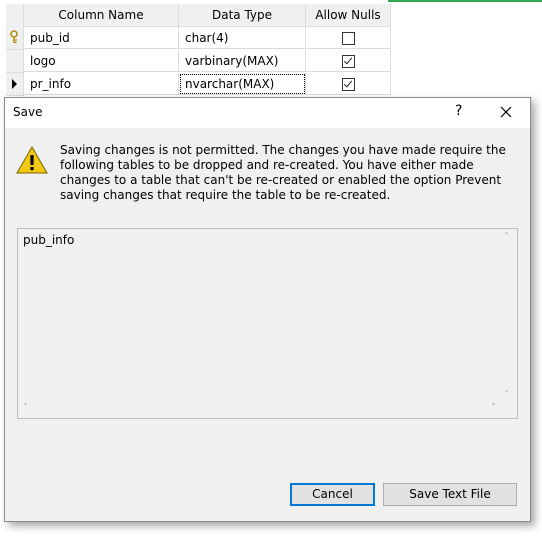 The width and height of the screenshot is (542, 536). I want to click on close-icon, so click(506, 112).